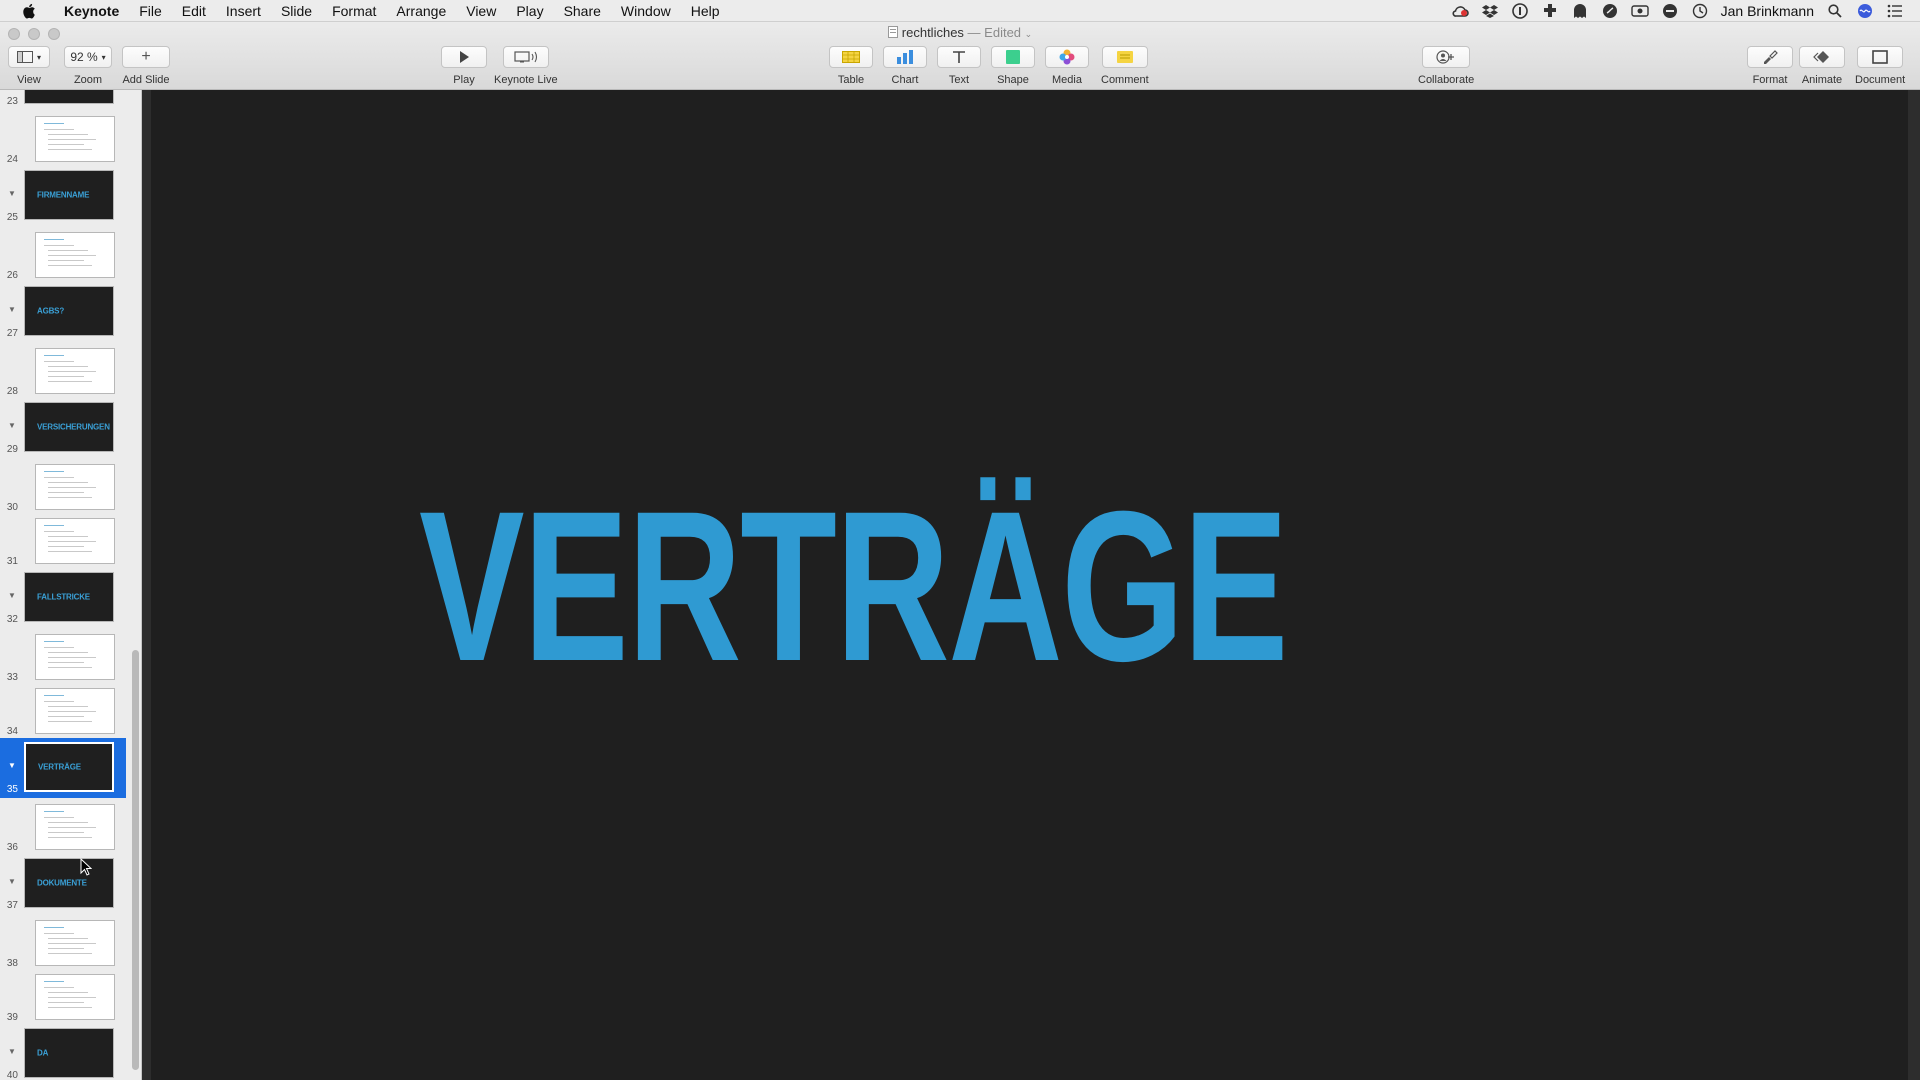 The height and width of the screenshot is (1080, 1920). Describe the element at coordinates (464, 57) in the screenshot. I see `play-button` at that location.